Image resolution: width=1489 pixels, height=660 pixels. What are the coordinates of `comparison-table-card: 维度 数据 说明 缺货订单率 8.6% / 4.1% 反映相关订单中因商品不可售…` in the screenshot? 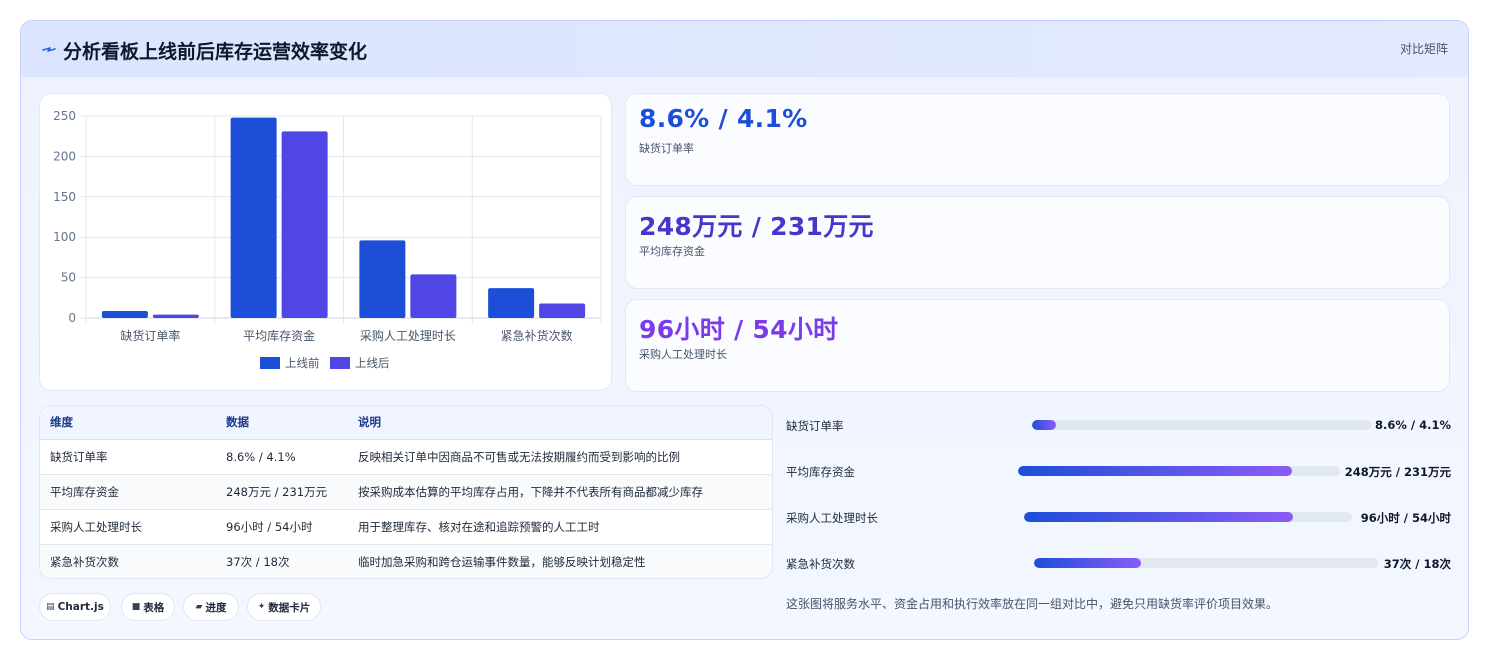 It's located at (406, 492).